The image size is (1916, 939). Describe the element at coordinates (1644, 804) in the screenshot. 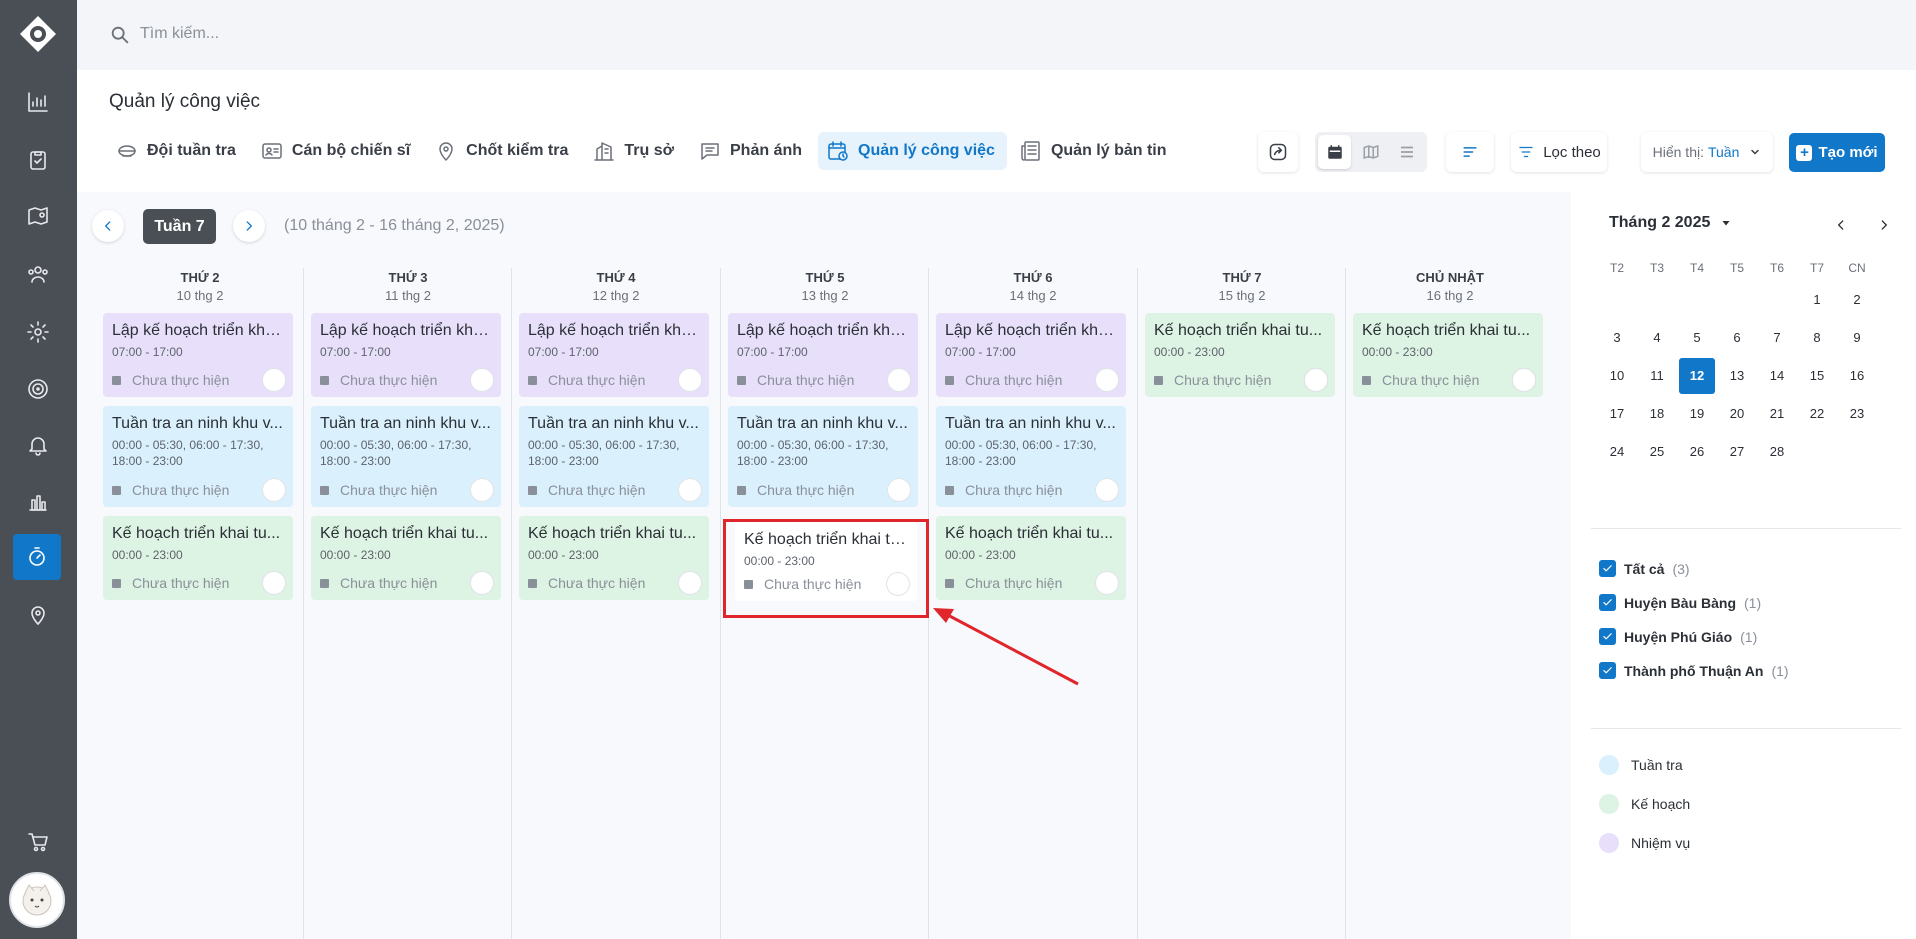

I see `legend-ke-hoach: Kế hoạch` at that location.